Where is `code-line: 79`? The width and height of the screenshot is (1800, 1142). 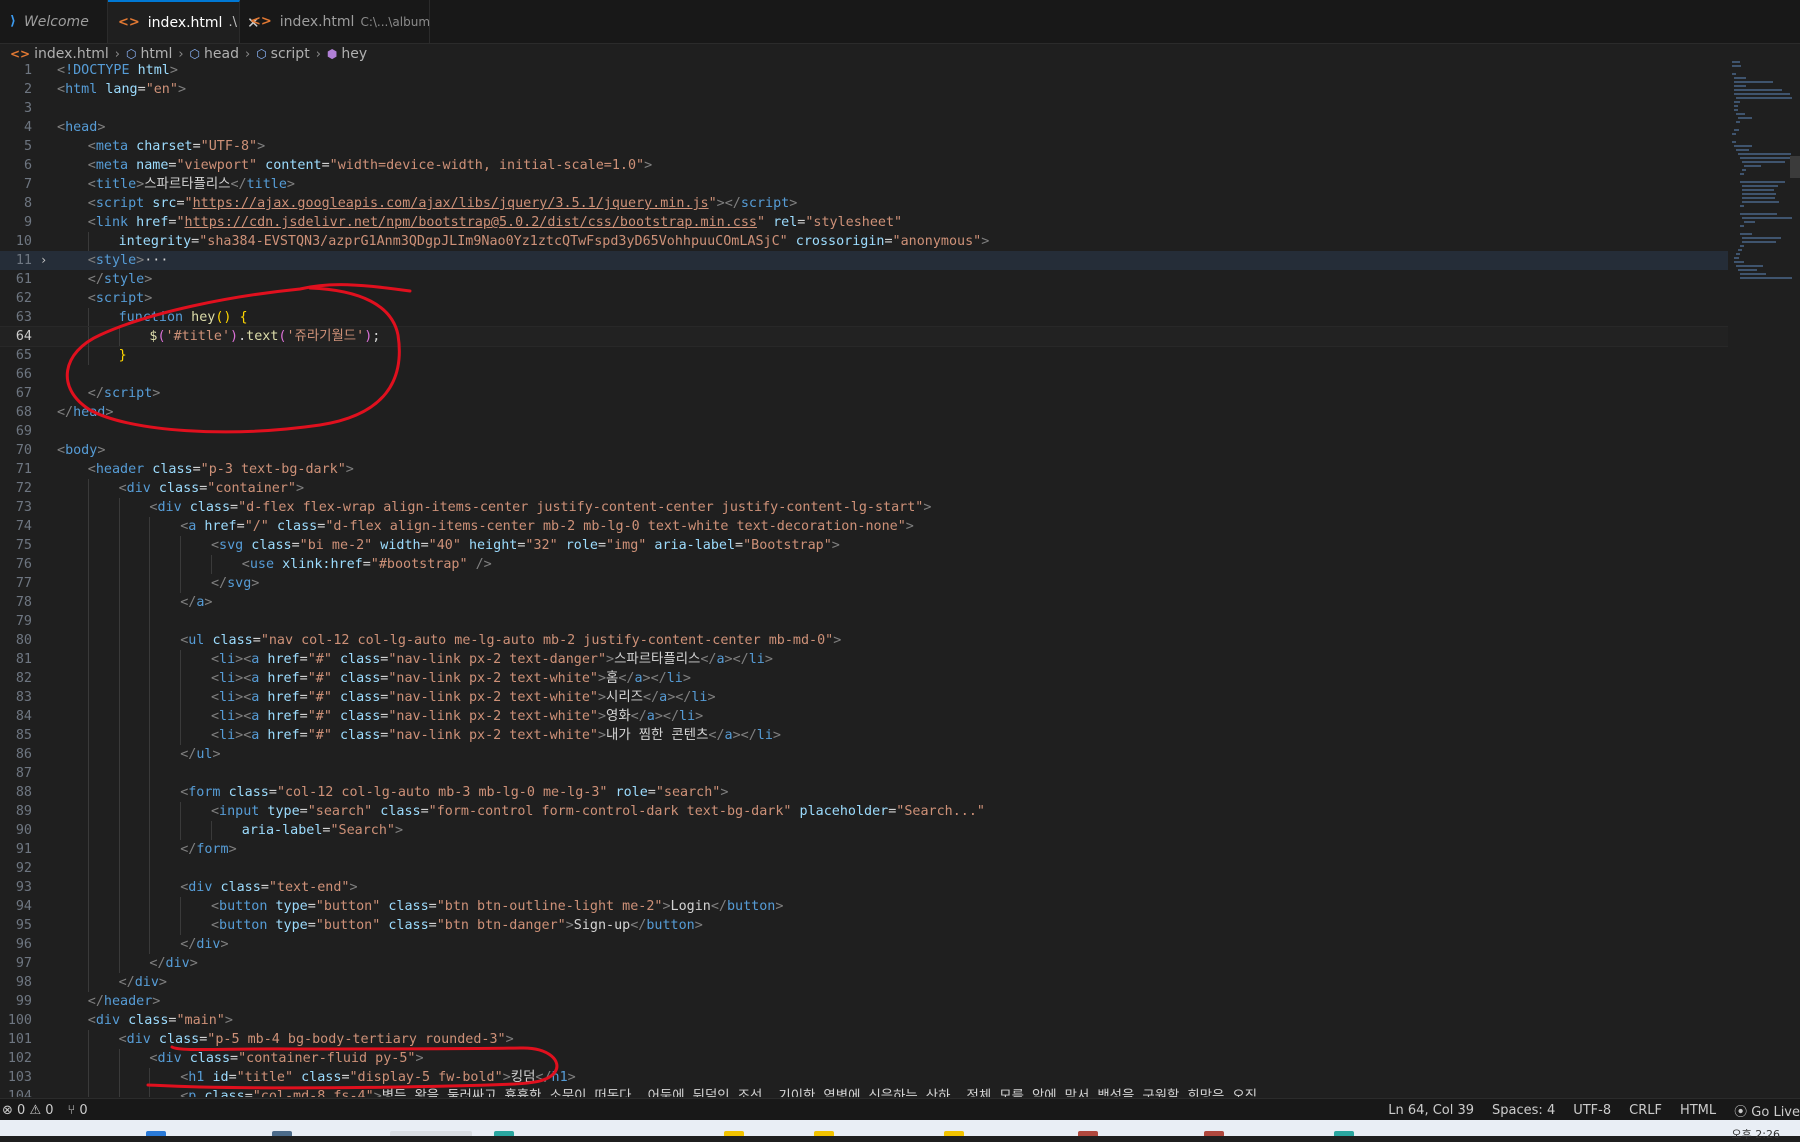 code-line: 79 is located at coordinates (864, 621).